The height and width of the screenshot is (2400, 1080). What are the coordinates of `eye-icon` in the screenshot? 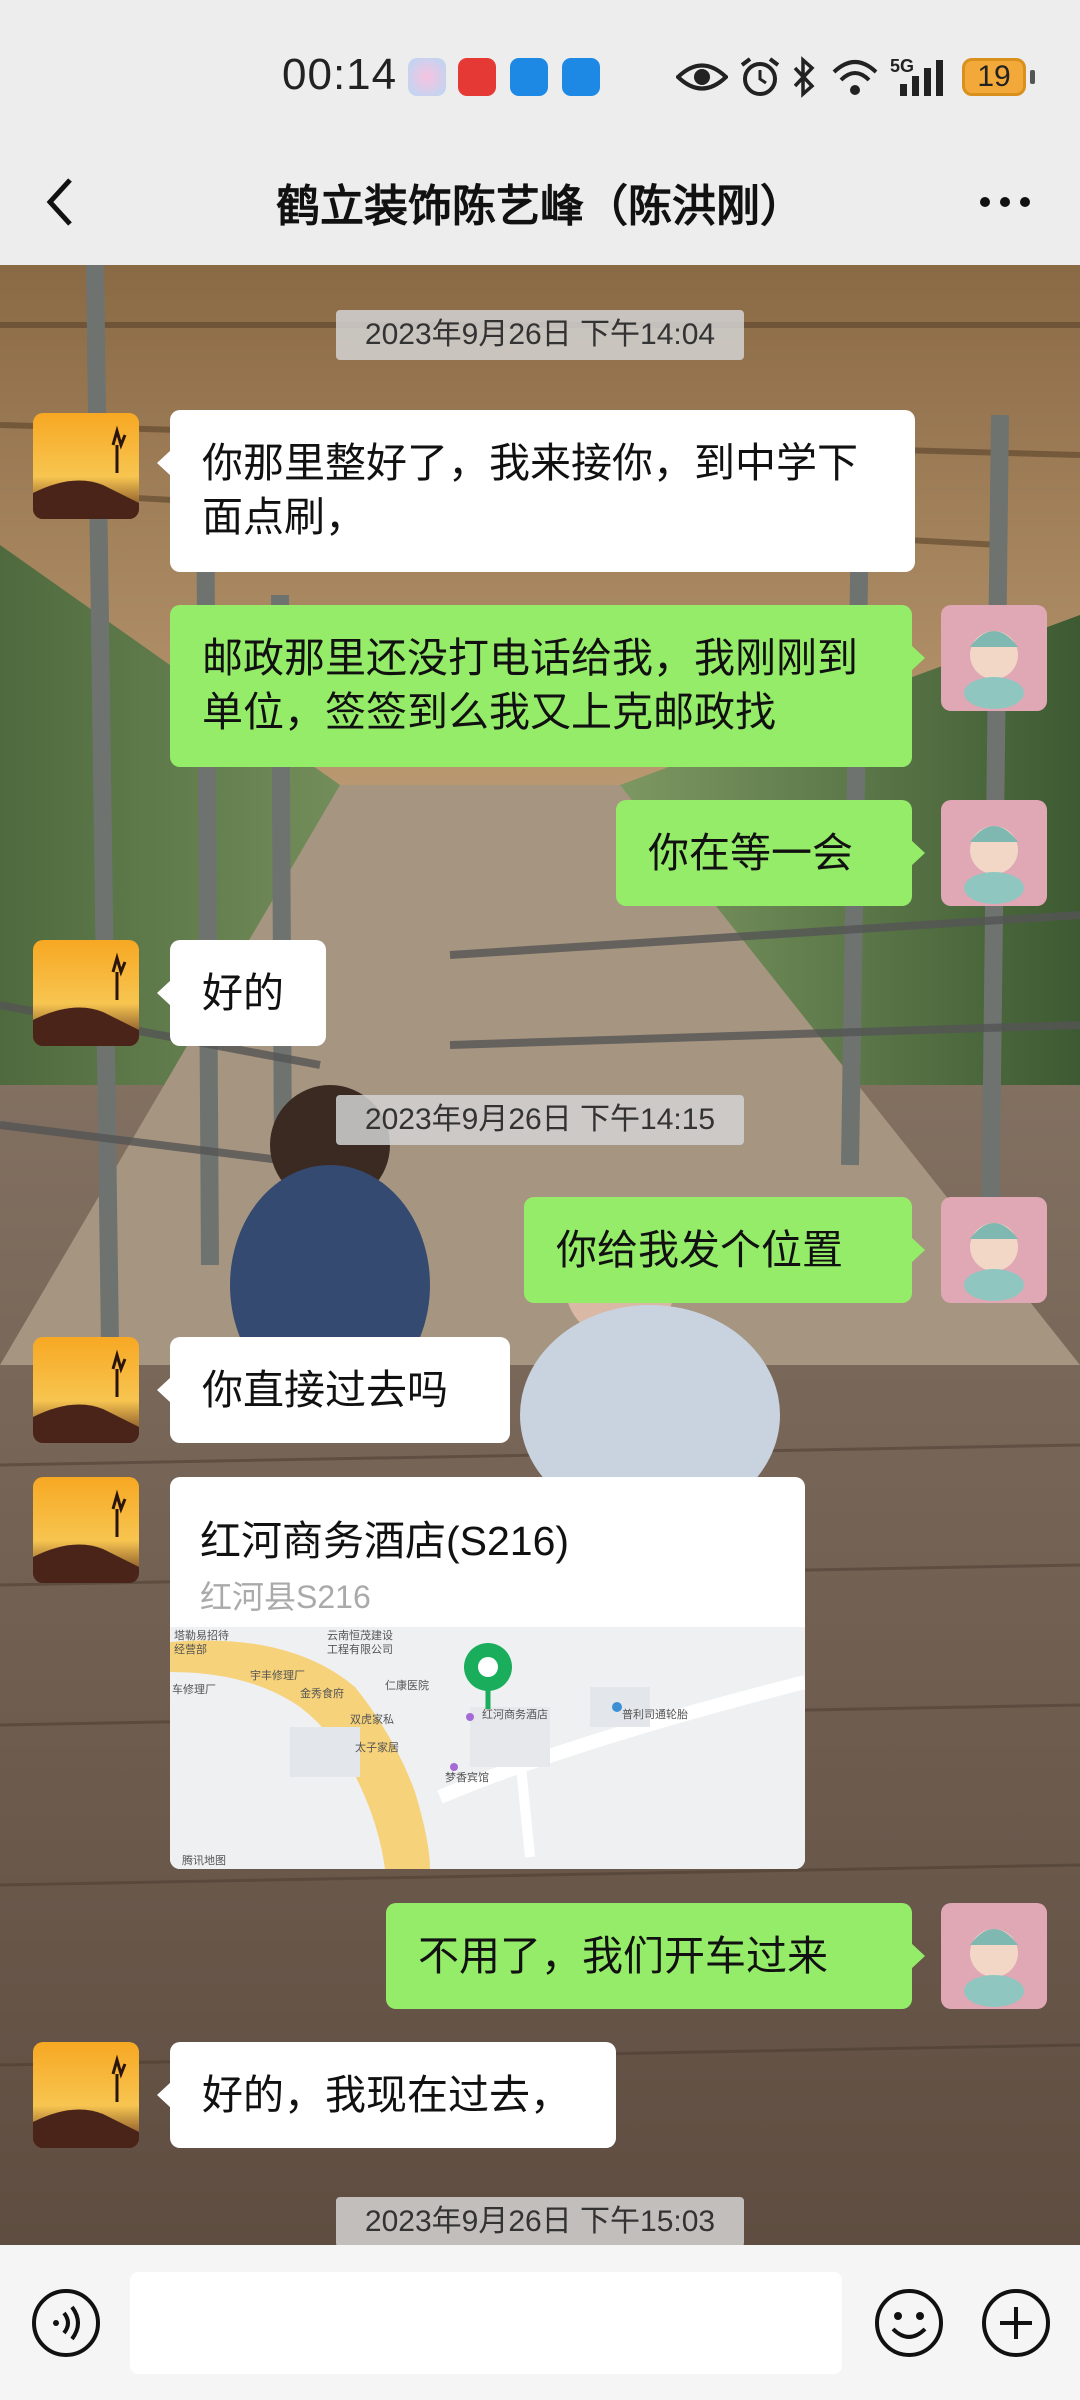 It's located at (702, 77).